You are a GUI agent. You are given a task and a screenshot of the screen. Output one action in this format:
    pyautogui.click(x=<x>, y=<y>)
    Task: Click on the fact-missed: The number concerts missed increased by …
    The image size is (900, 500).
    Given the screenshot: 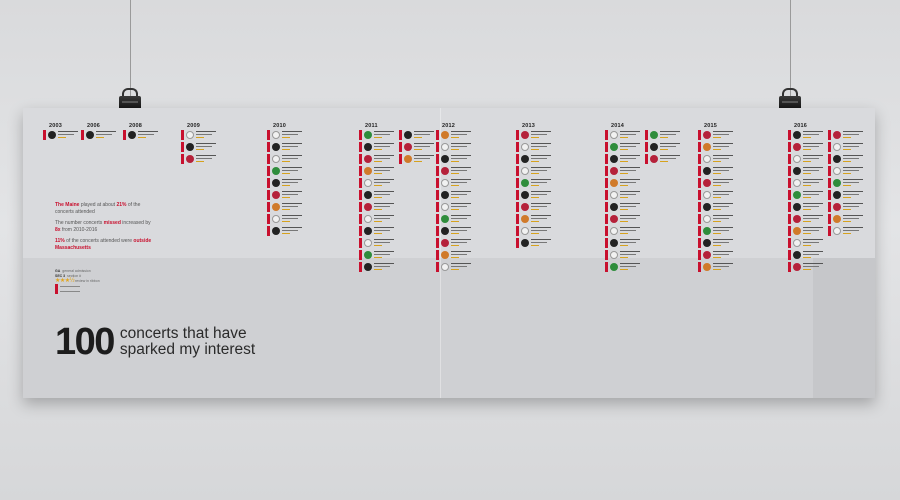 What is the action you would take?
    pyautogui.click(x=103, y=226)
    